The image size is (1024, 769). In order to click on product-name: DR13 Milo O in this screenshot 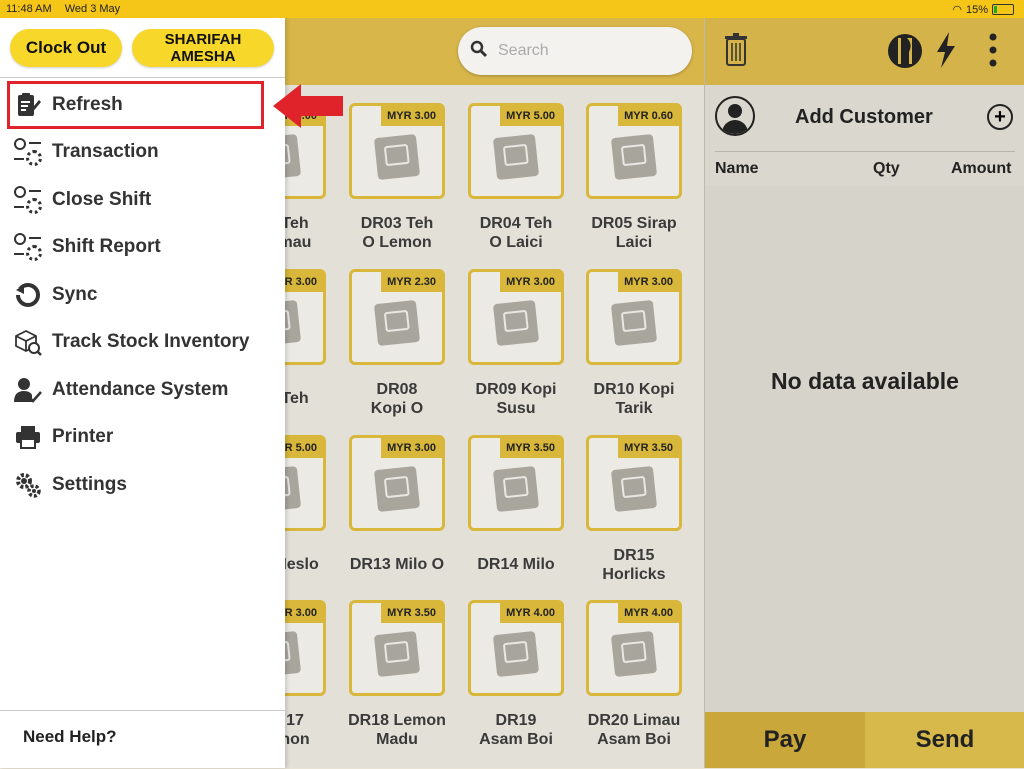, I will do `click(397, 564)`.